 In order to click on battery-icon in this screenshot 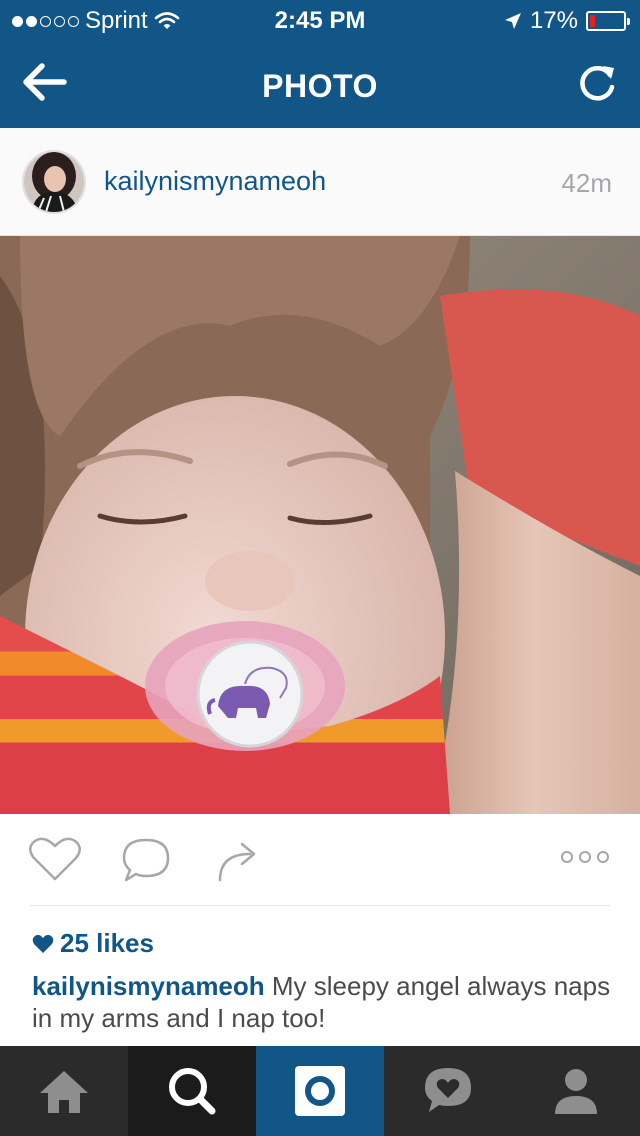, I will do `click(608, 21)`.